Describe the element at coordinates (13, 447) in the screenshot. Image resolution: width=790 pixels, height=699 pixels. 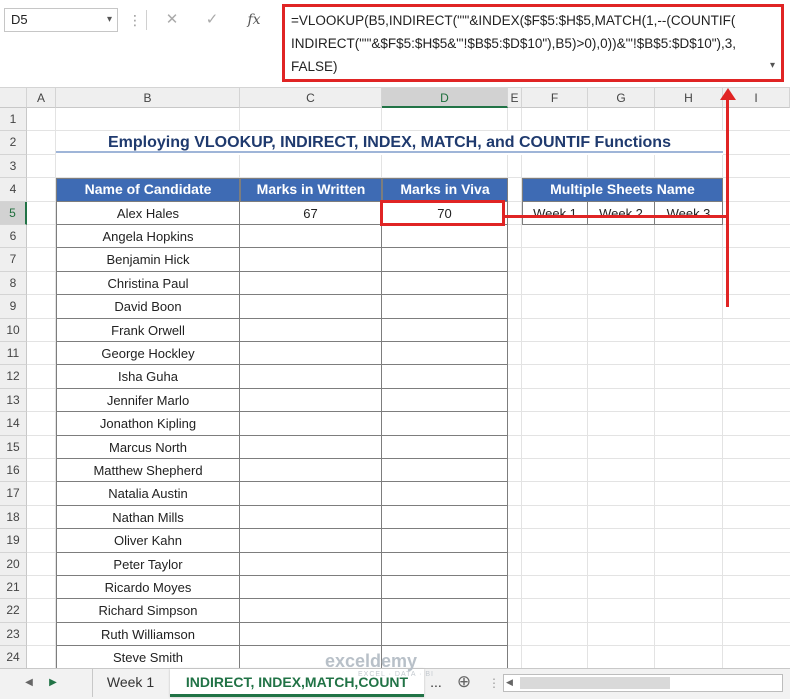
I see `row-header-15: 15` at that location.